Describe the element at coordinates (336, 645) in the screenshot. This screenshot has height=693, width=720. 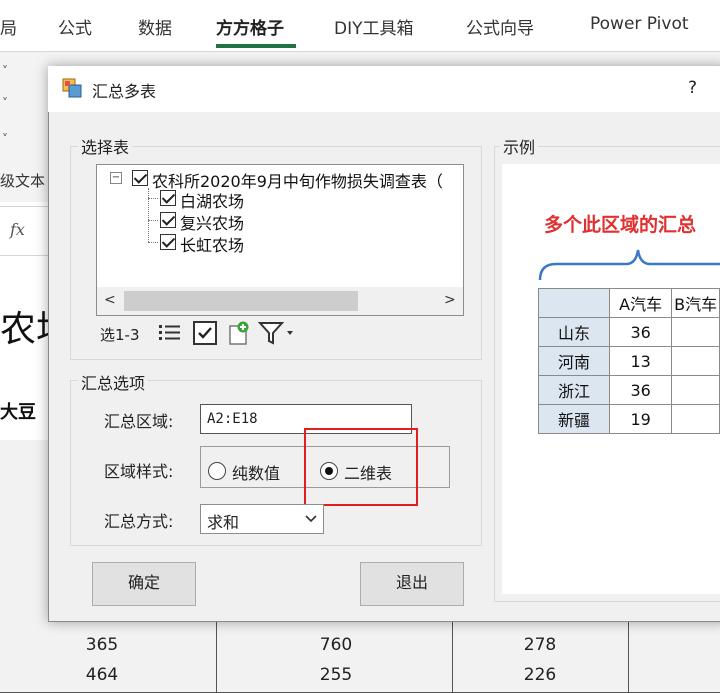
I see `cell-value: 760` at that location.